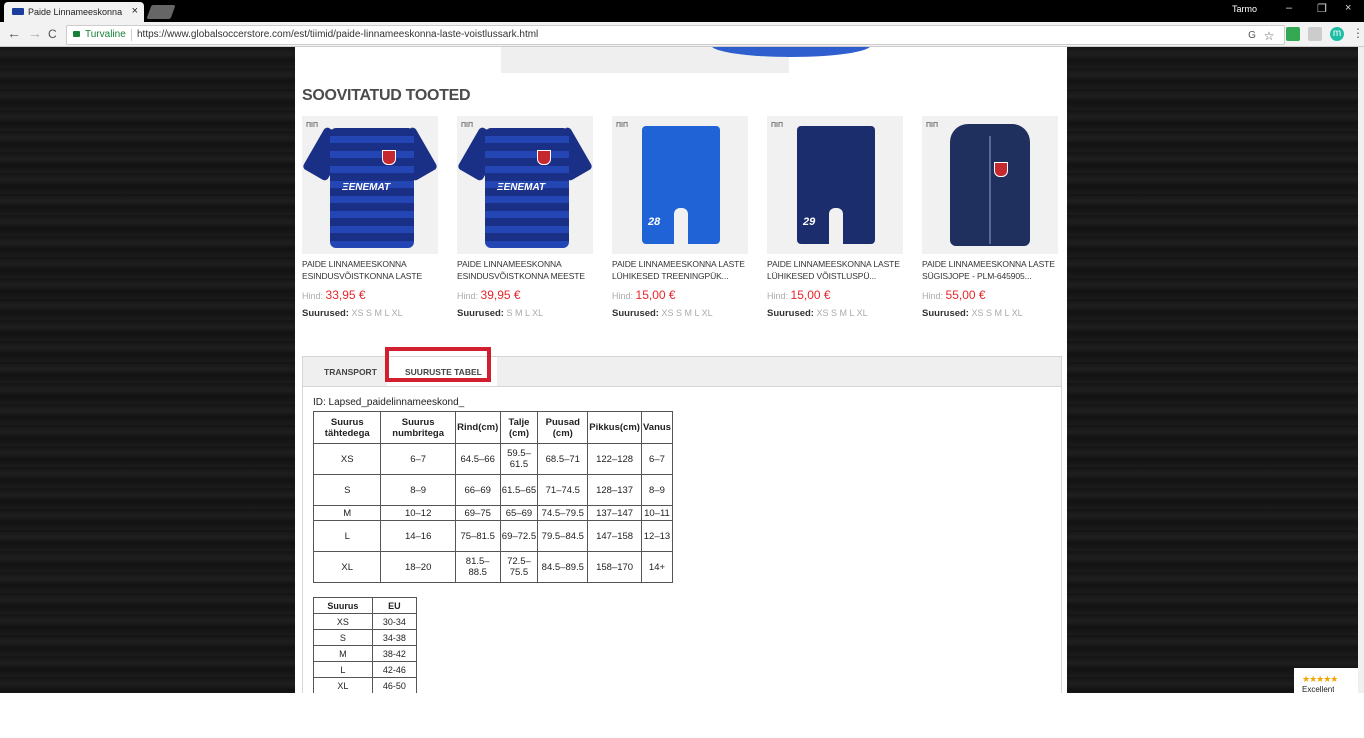 The width and height of the screenshot is (1364, 738). I want to click on product-price: 15,00 €, so click(810, 295).